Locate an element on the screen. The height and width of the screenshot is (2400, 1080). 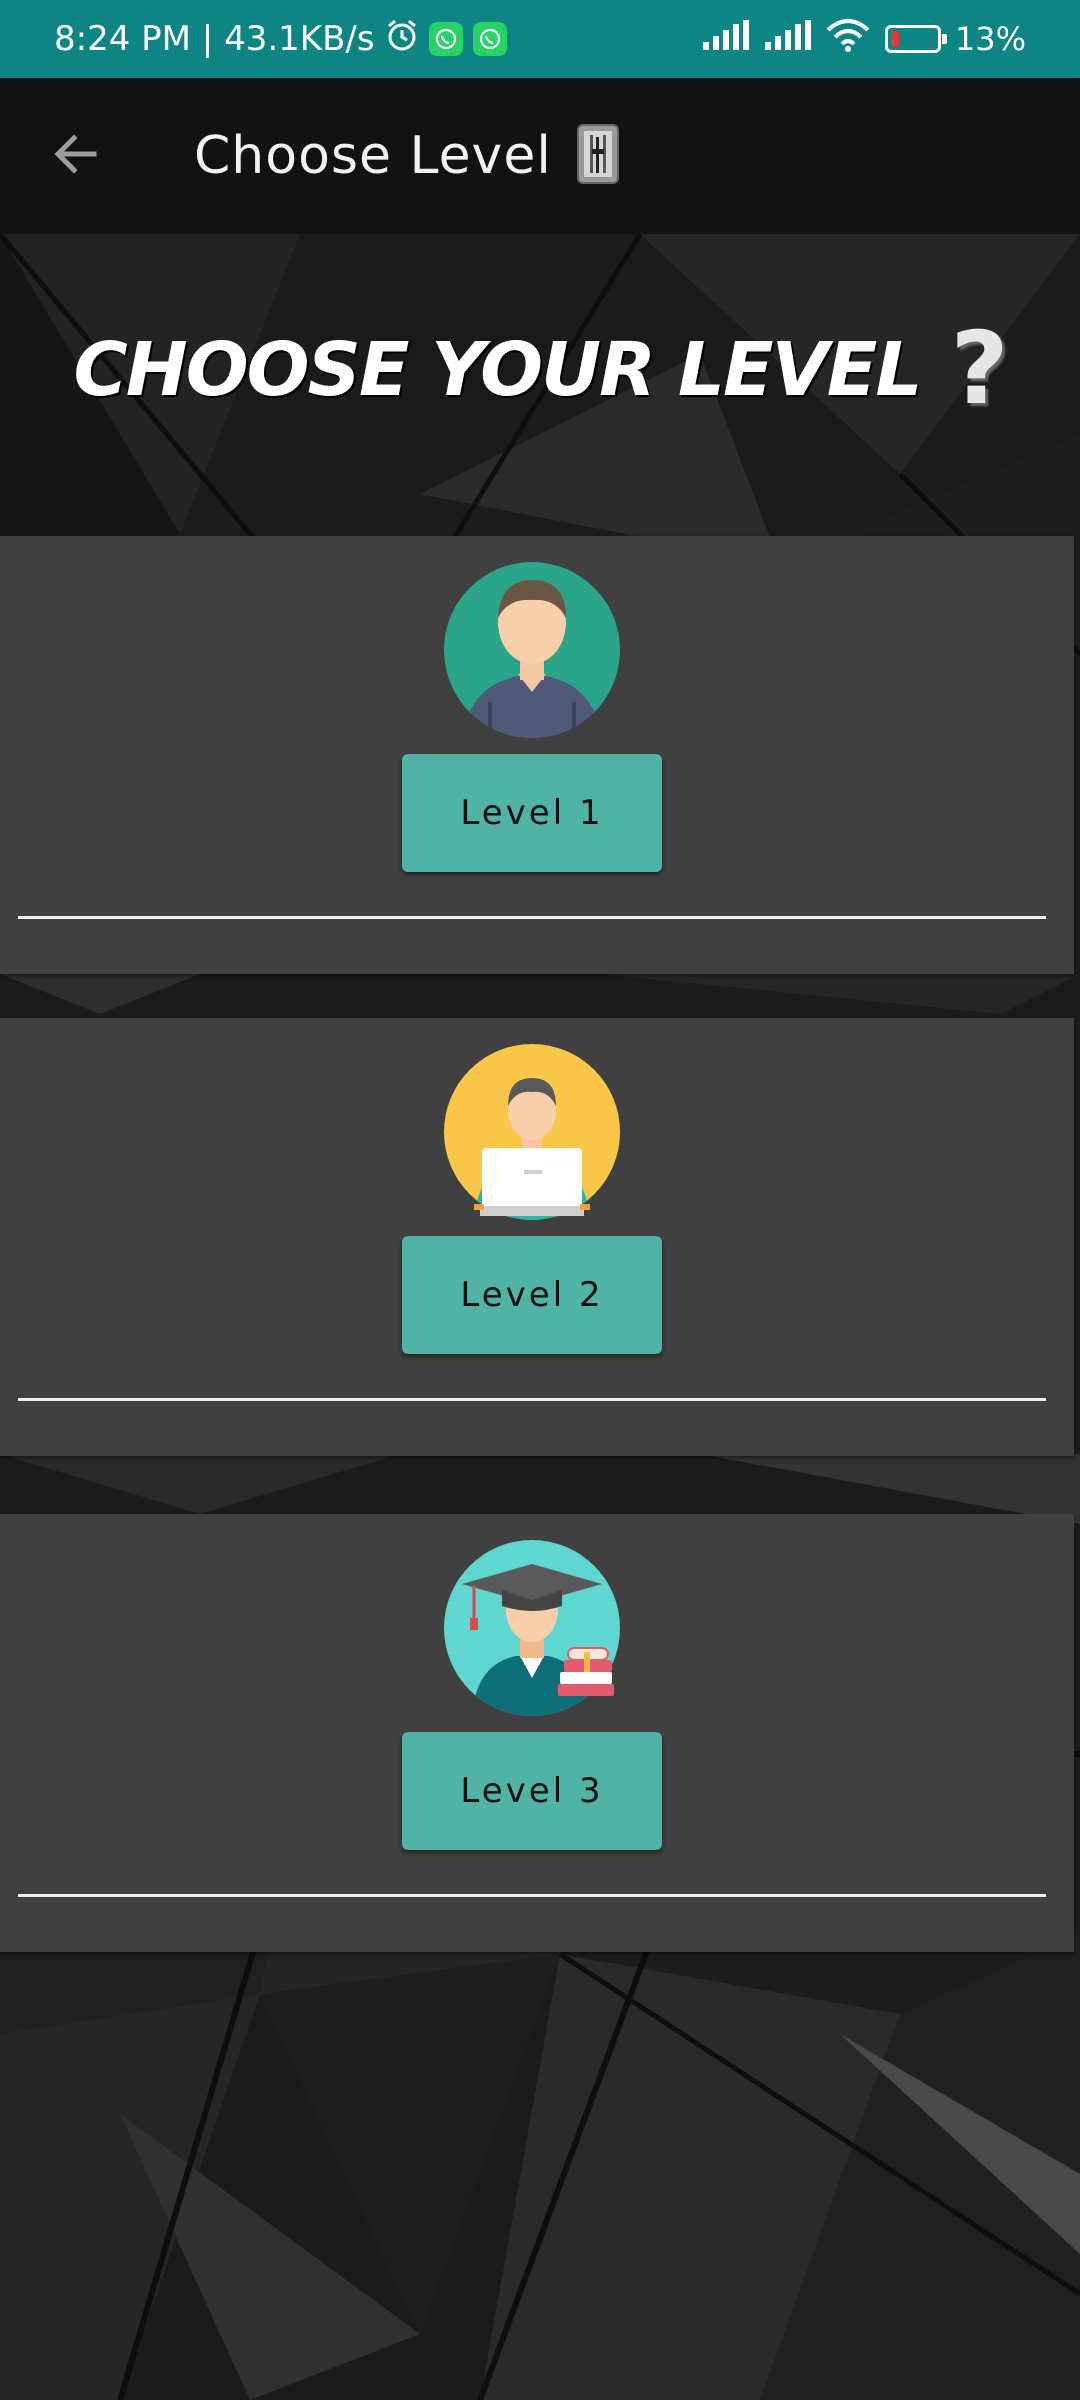
app-bar: Choose Level is located at coordinates (540, 156).